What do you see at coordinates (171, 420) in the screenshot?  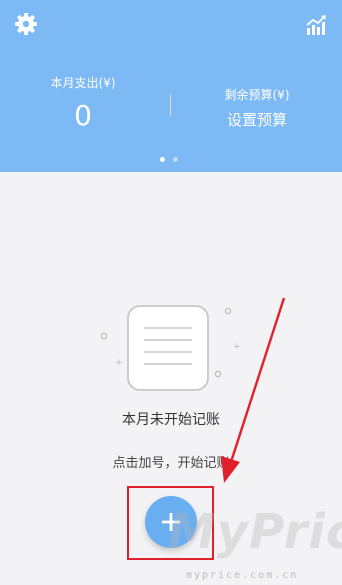 I see `empty-state-title: 本月未开始记账` at bounding box center [171, 420].